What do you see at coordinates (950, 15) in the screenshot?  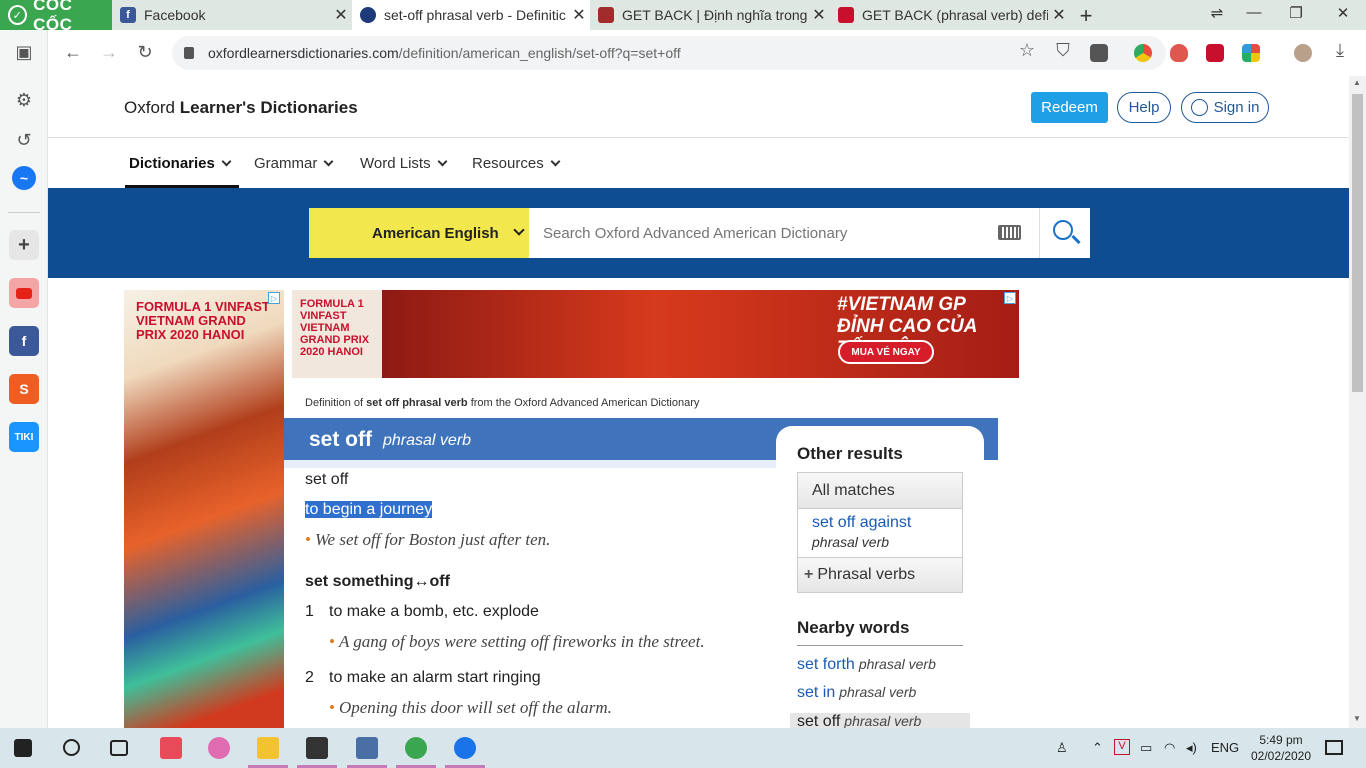 I see `tab-get-back-definition: GET BACK (phrasal verb) defir ✕` at bounding box center [950, 15].